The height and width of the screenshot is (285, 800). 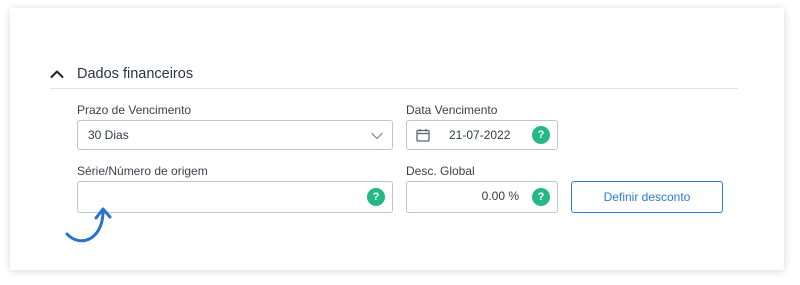 I want to click on desc-global-input: 0.00 % ?, so click(x=482, y=197).